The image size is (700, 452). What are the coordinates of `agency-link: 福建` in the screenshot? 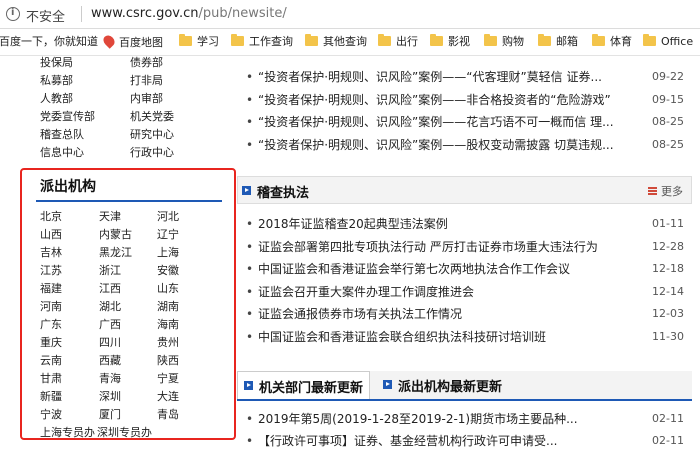 It's located at (51, 288).